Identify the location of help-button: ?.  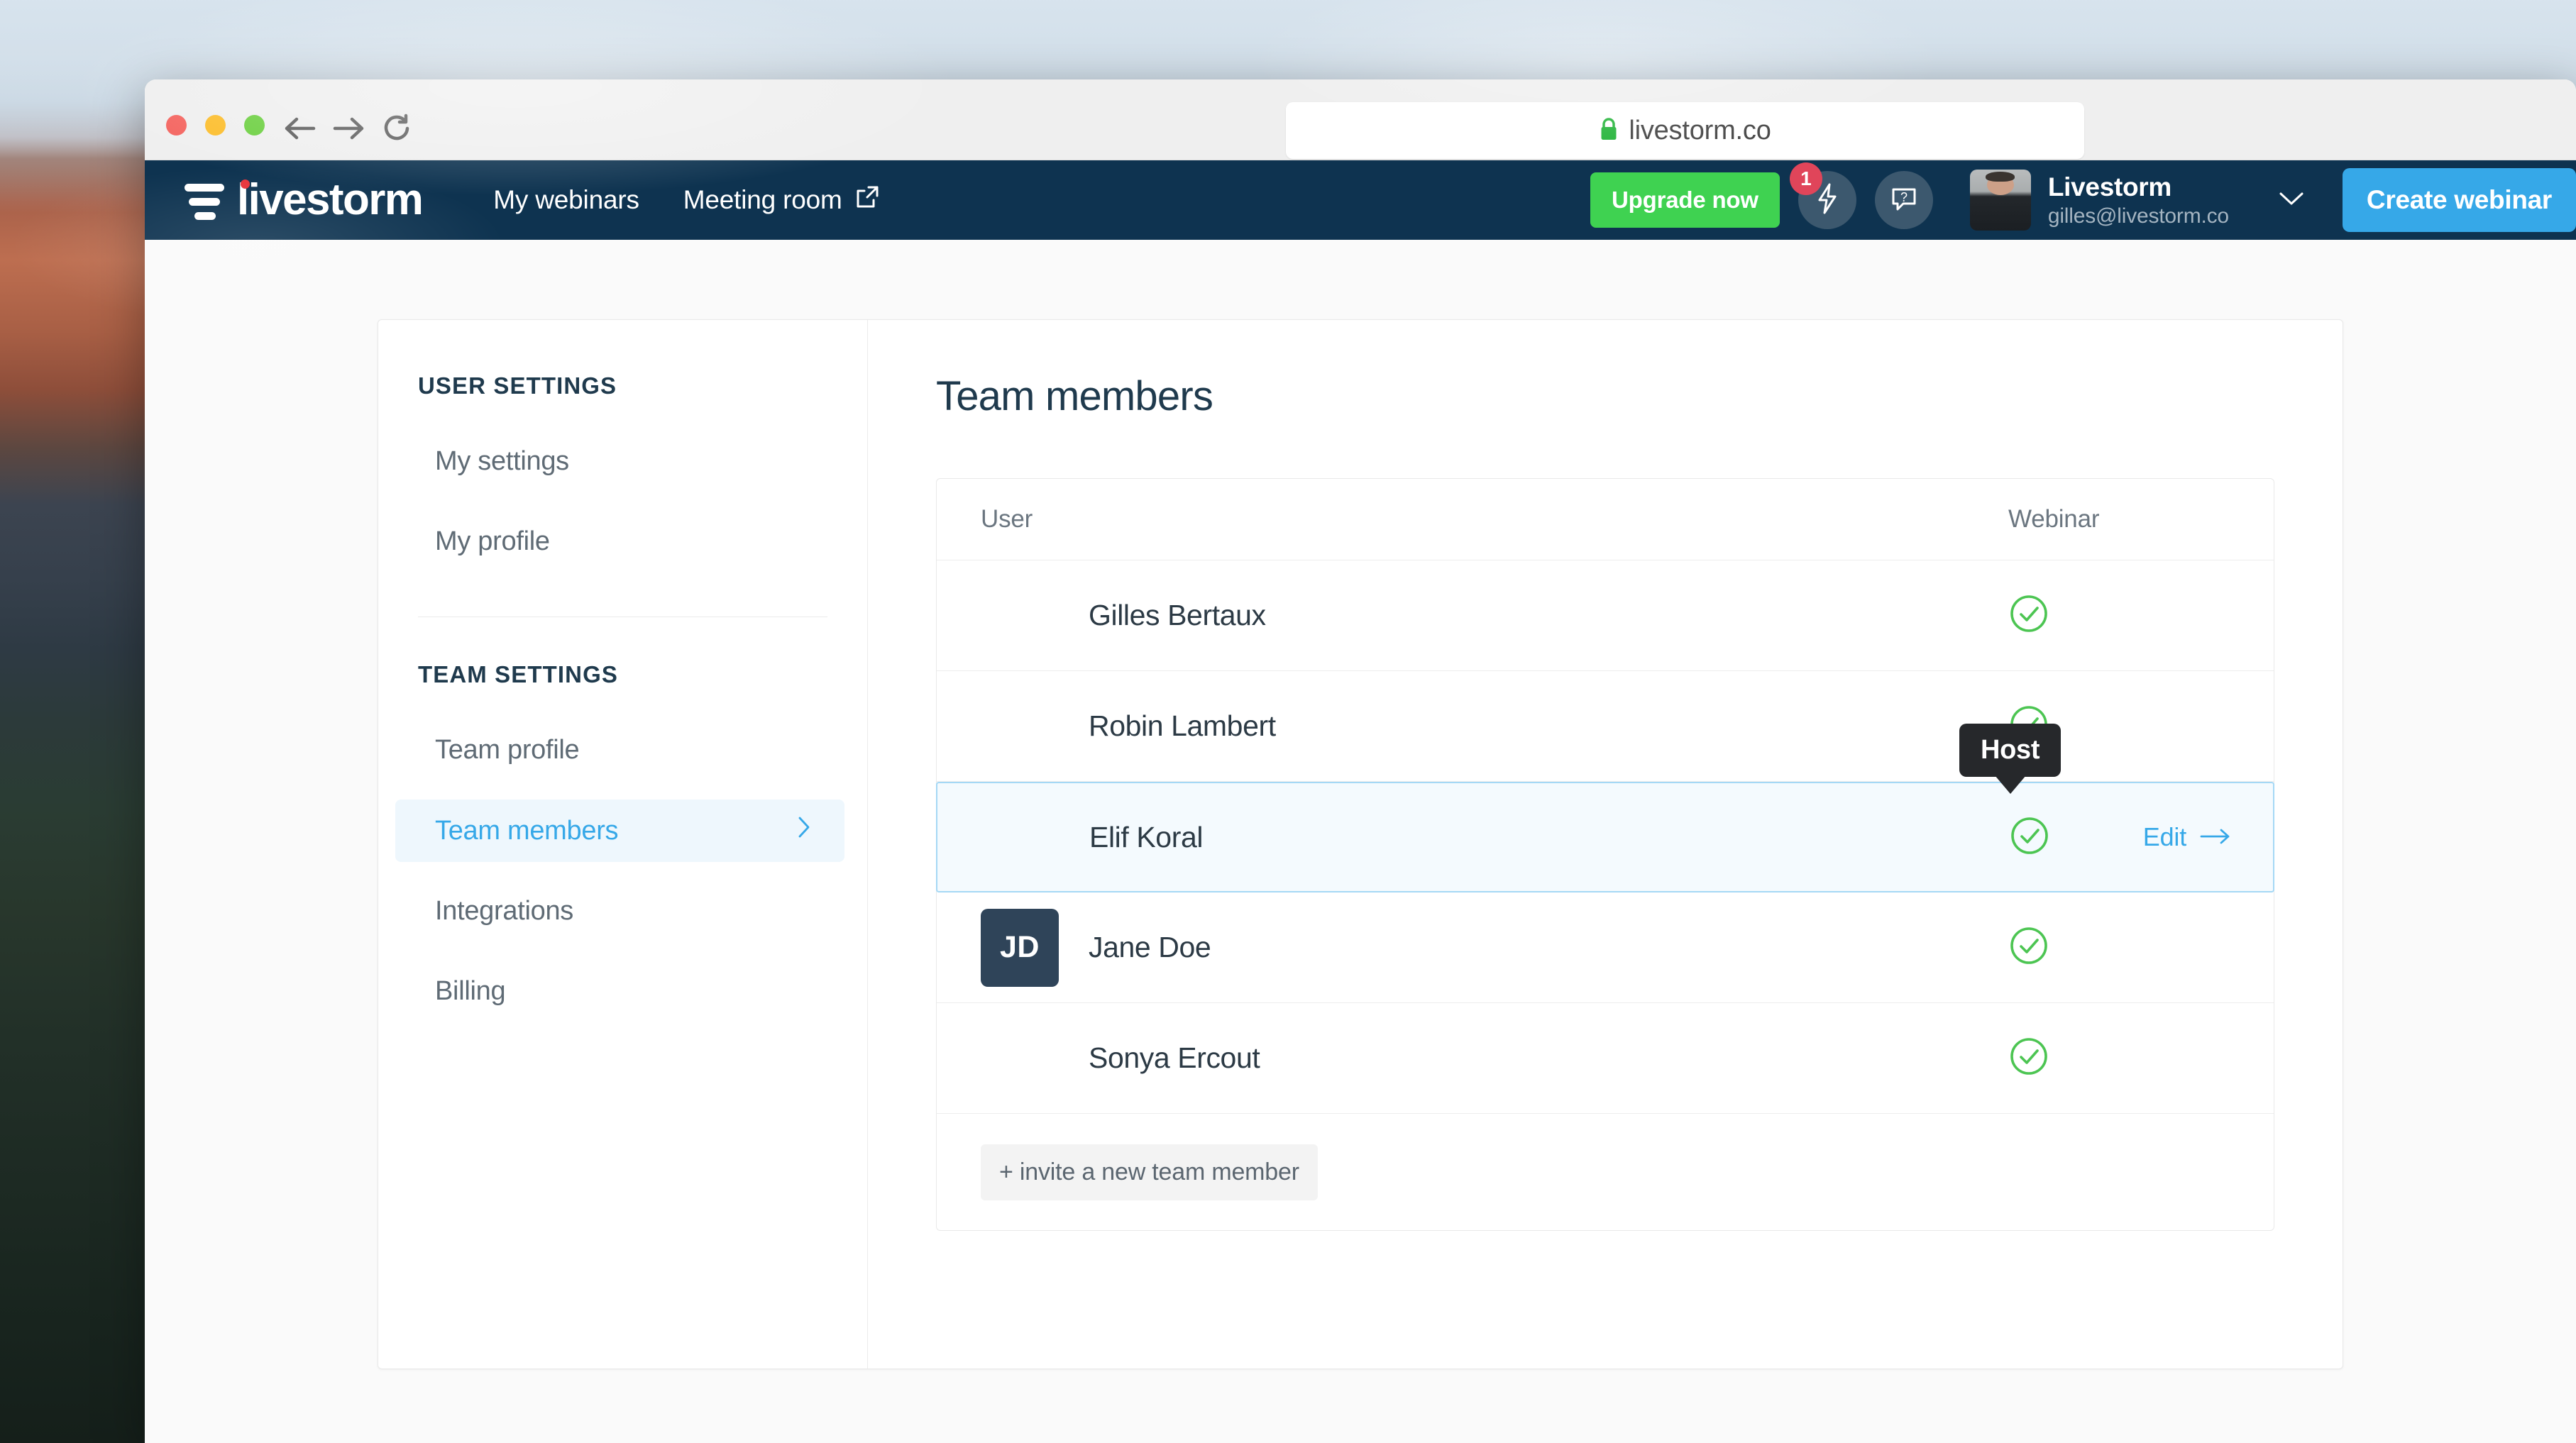
(1903, 200).